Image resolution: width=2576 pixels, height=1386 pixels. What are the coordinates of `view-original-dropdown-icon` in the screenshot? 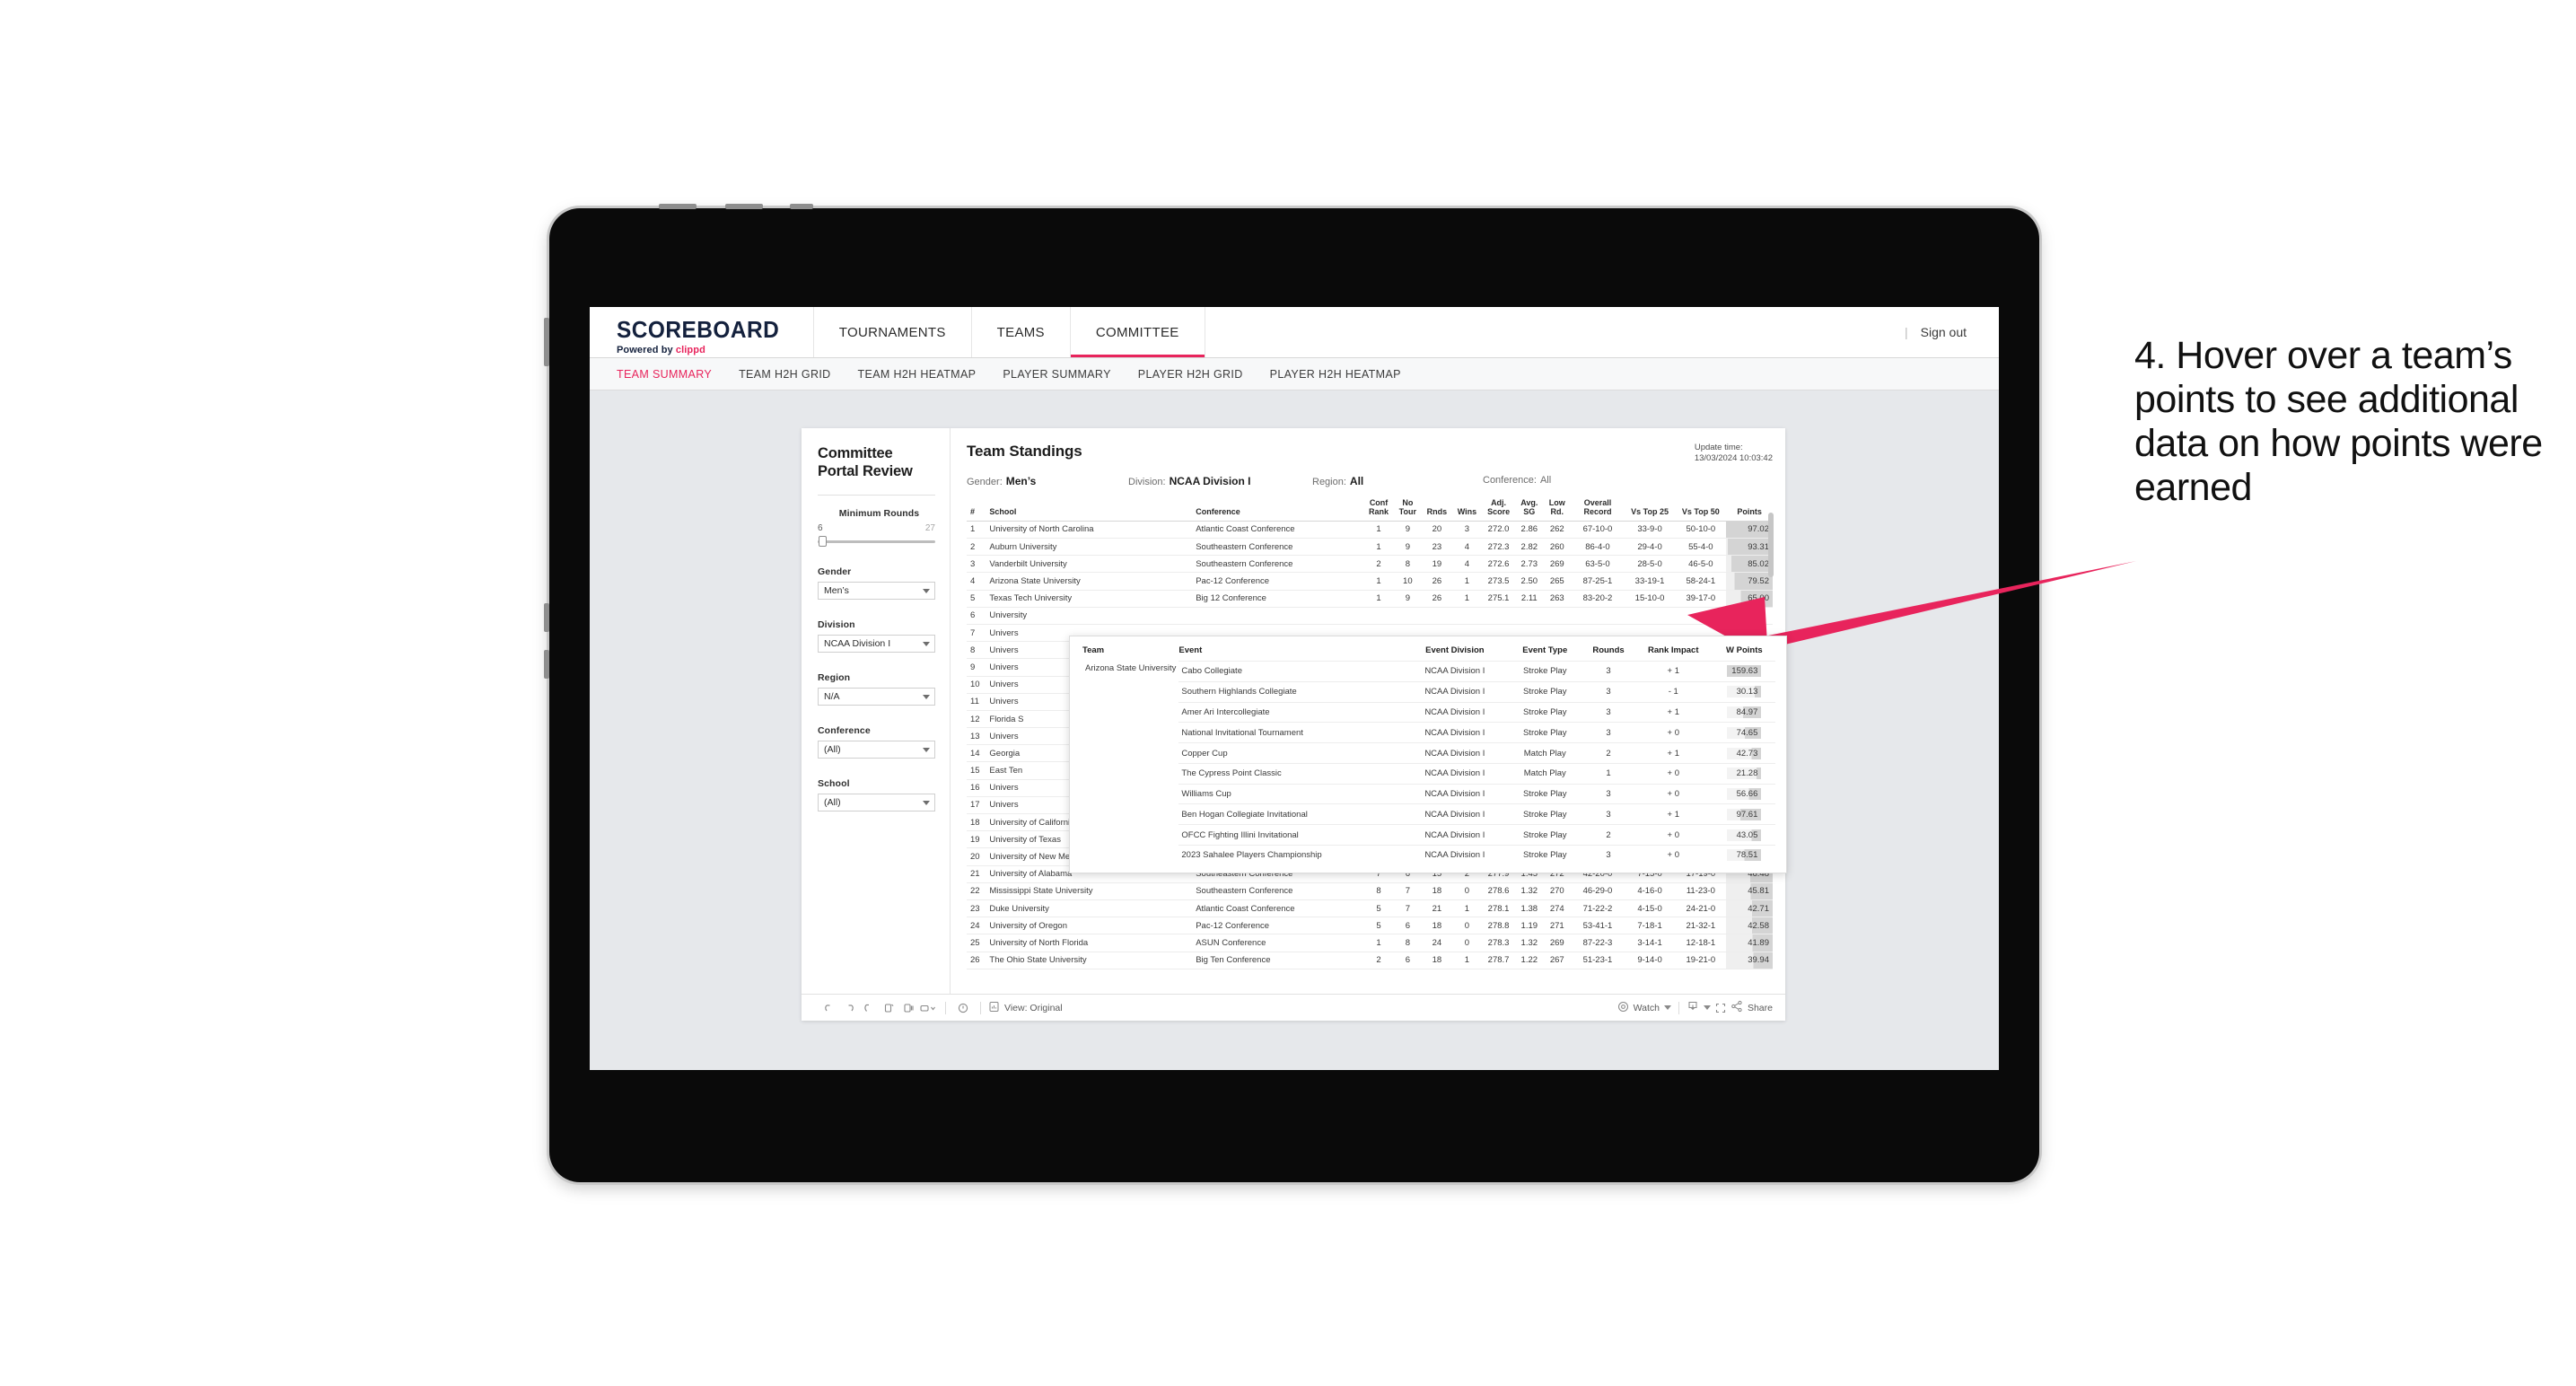 It's located at (928, 1008).